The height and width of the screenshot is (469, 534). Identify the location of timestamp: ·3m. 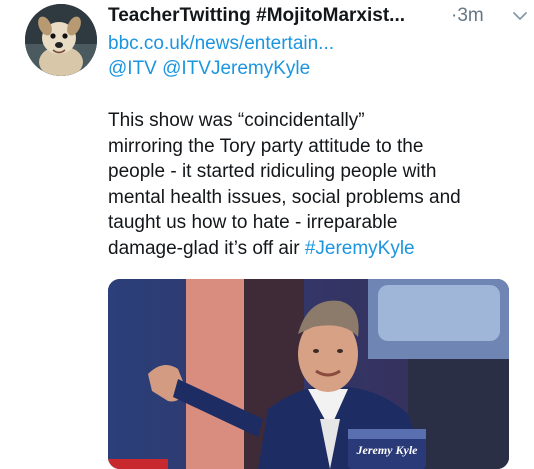
(467, 16).